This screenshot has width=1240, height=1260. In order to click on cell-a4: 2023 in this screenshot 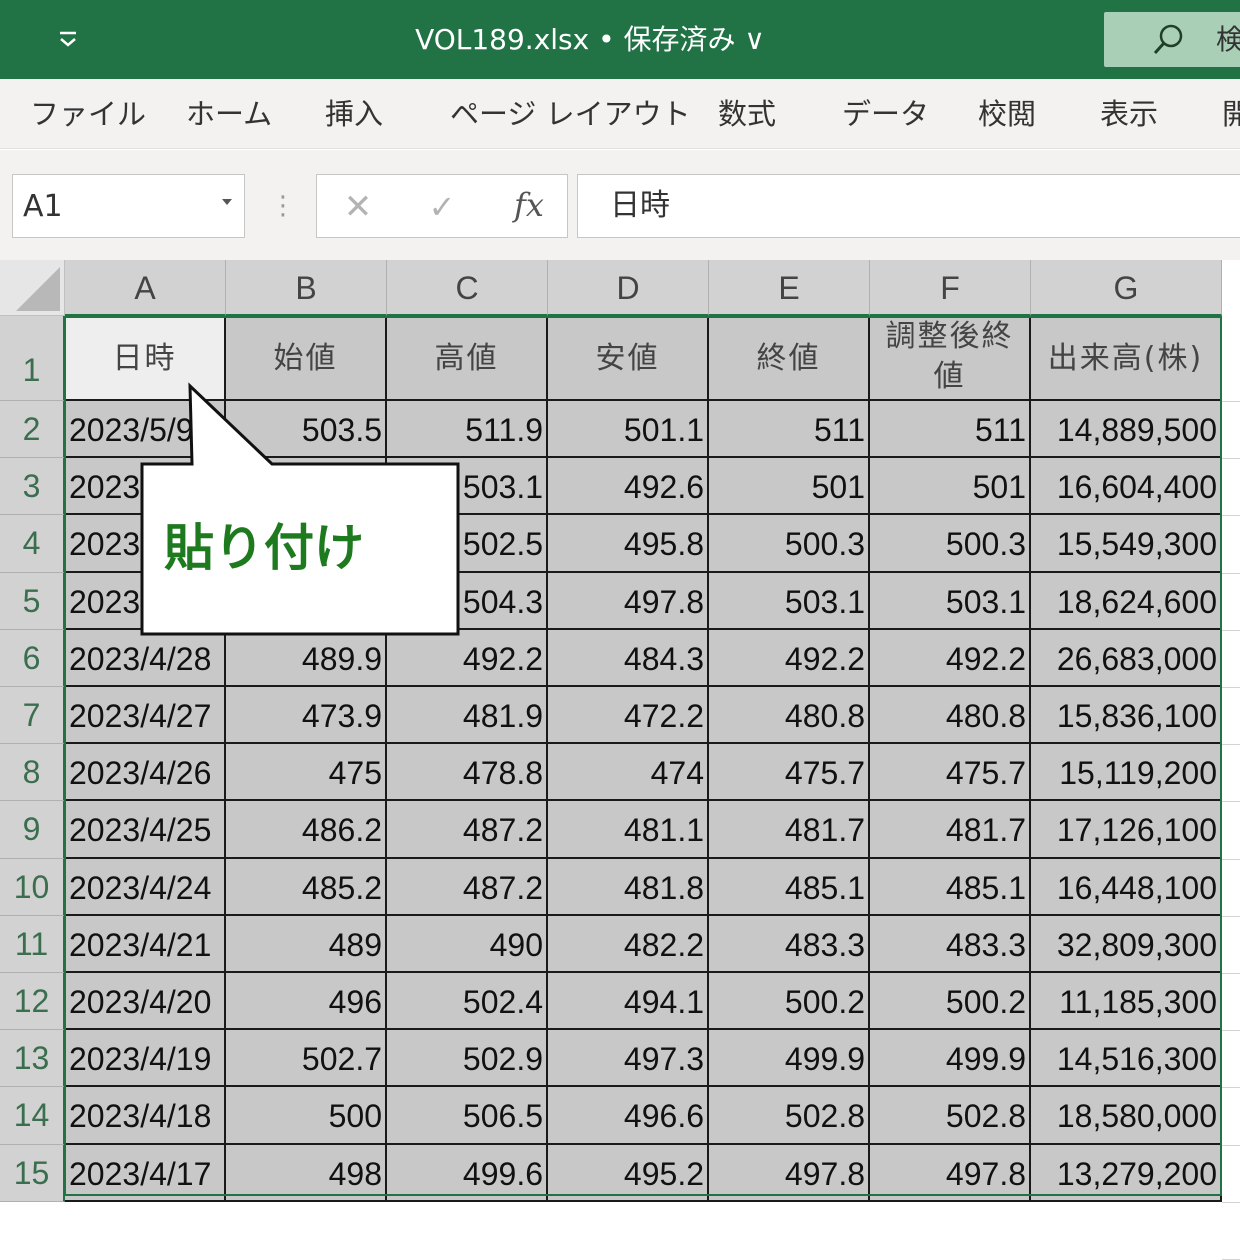, I will do `click(145, 544)`.